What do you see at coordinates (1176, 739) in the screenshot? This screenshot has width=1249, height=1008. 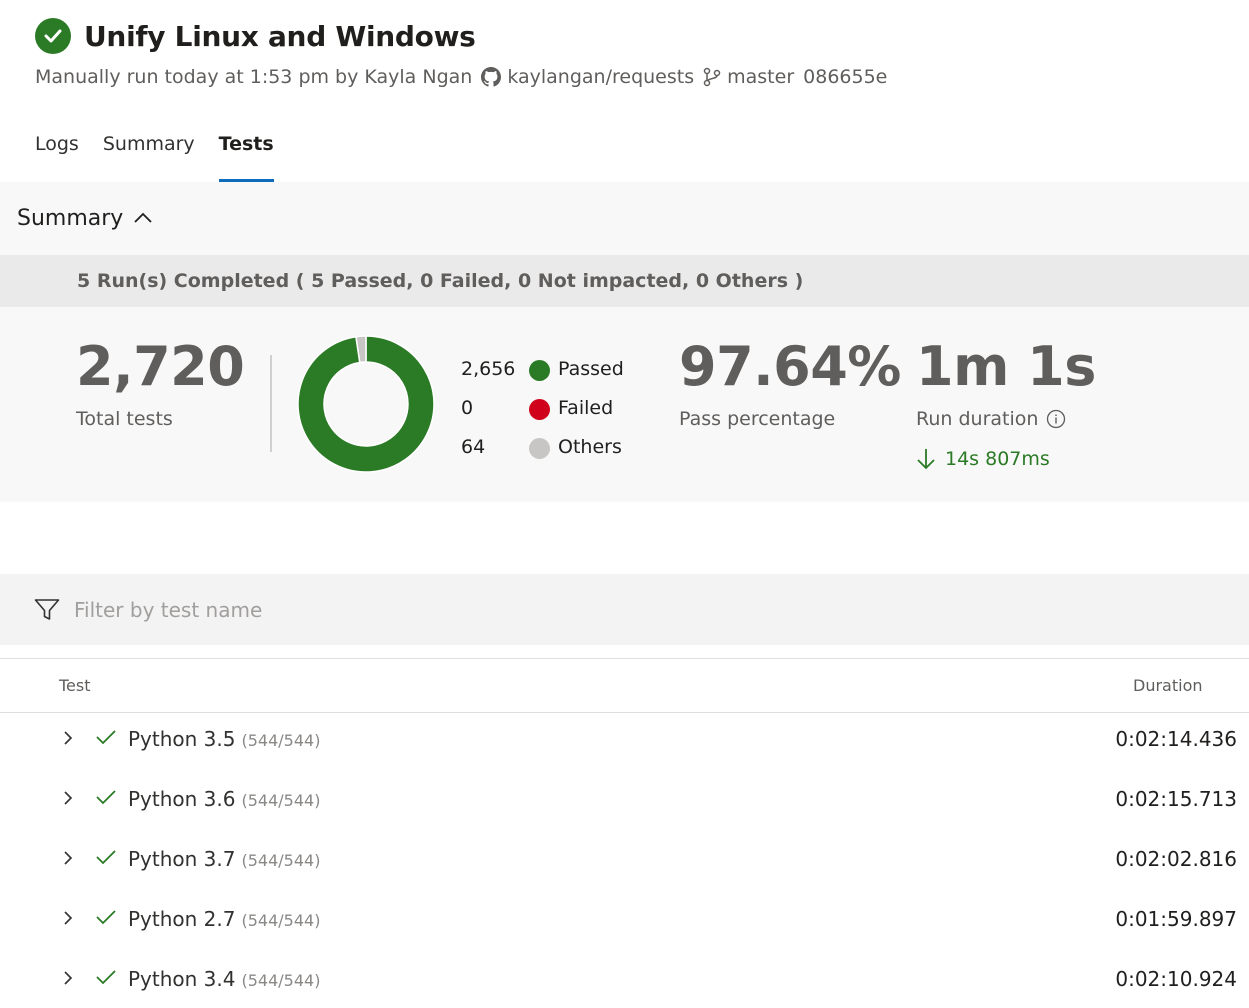 I see `test-duration: 0:02:14.436` at bounding box center [1176, 739].